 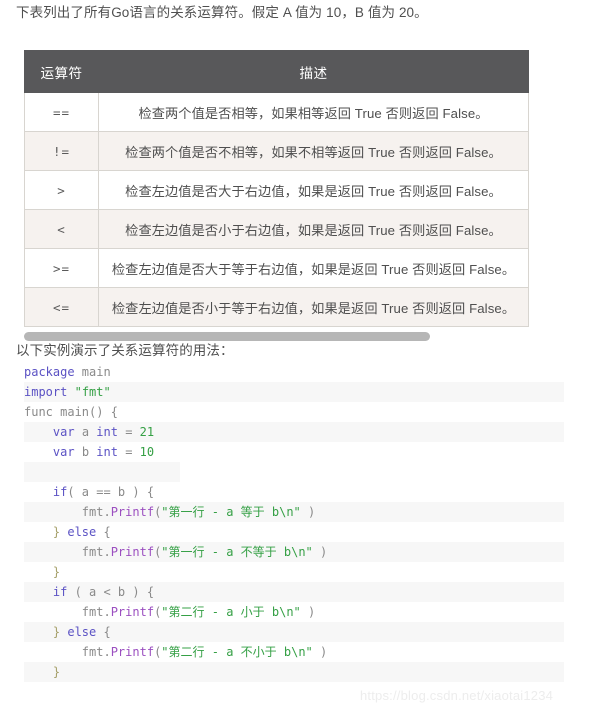 What do you see at coordinates (92, 392) in the screenshot?
I see `code-token-str: "fmt"` at bounding box center [92, 392].